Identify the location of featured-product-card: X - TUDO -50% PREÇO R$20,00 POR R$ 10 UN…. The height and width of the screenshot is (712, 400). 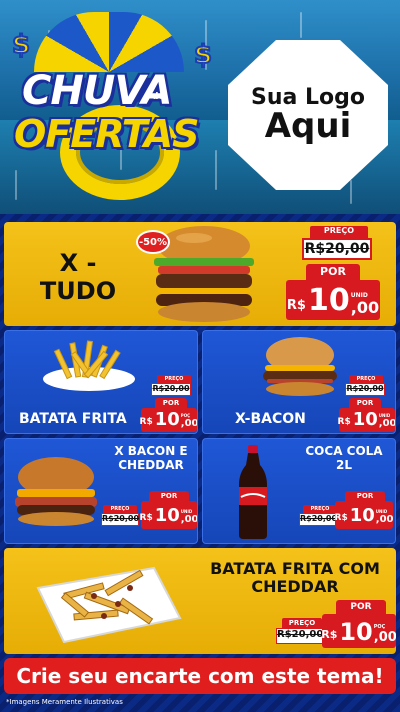
(200, 274).